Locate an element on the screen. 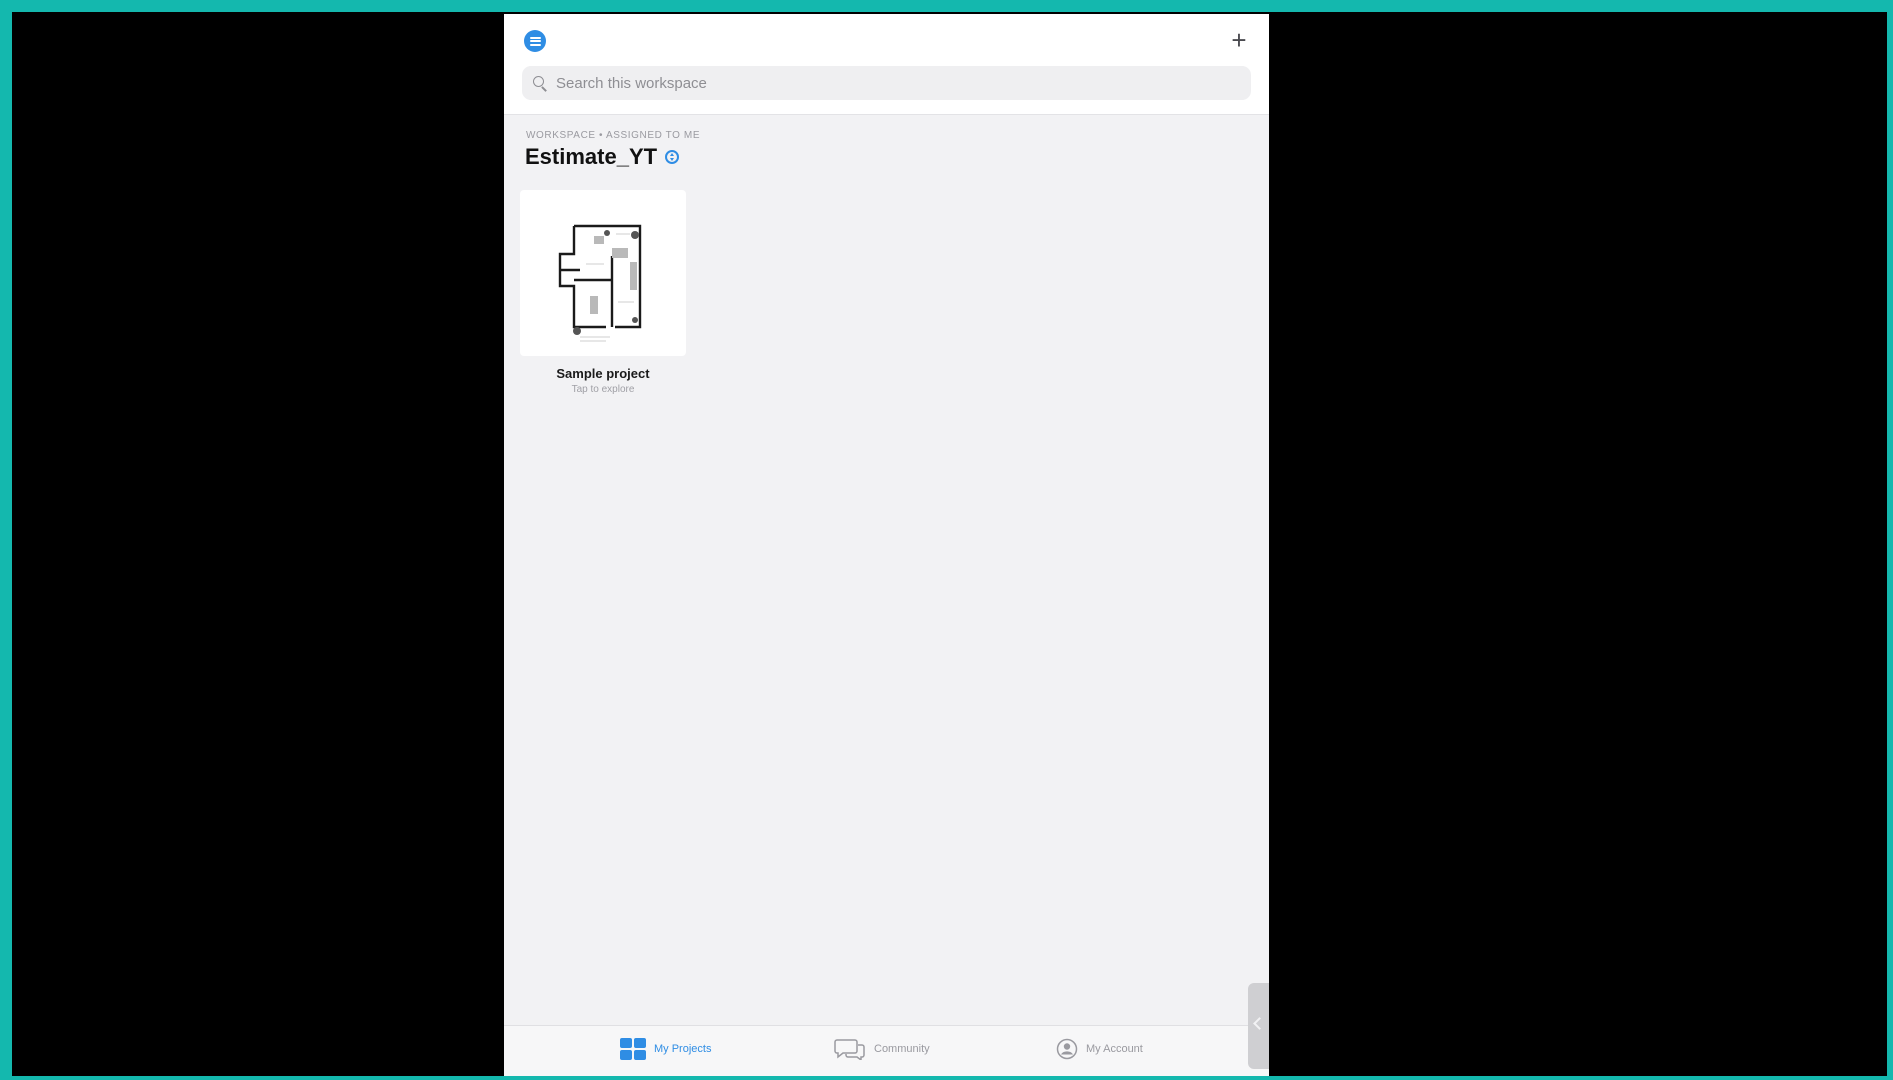  search-icon is located at coordinates (540, 83).